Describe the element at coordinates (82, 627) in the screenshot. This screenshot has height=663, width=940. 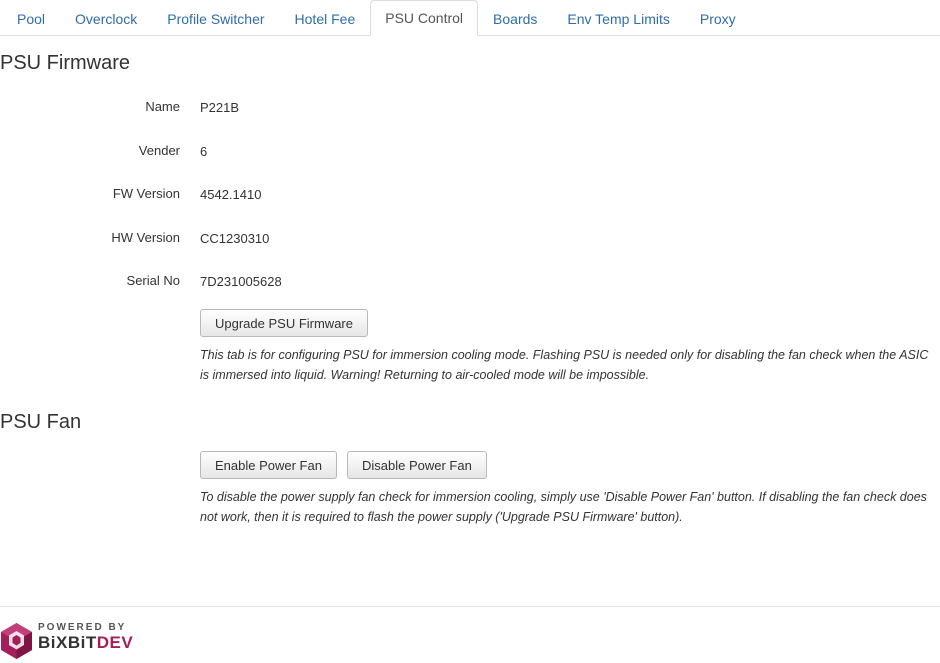
I see `powered-by-label: POWERED BY` at that location.